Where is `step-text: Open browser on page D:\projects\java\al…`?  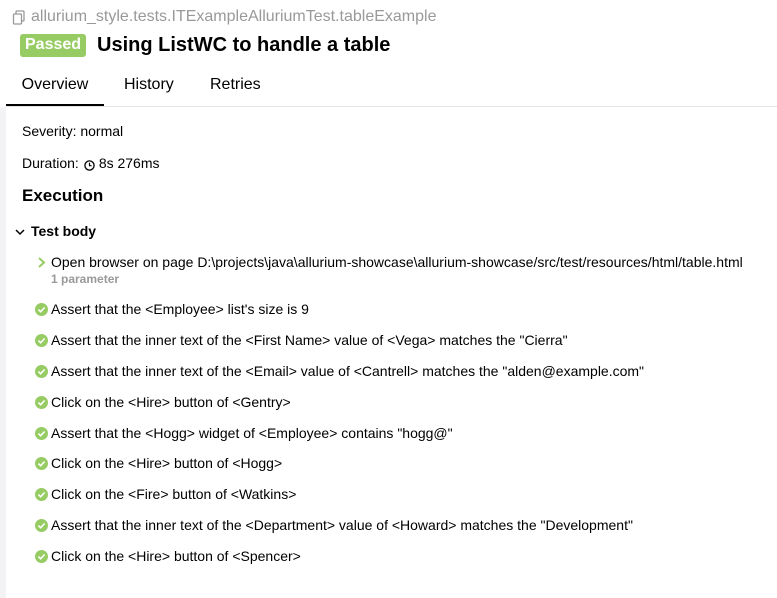 step-text: Open browser on page D:\projects\java\al… is located at coordinates (397, 262).